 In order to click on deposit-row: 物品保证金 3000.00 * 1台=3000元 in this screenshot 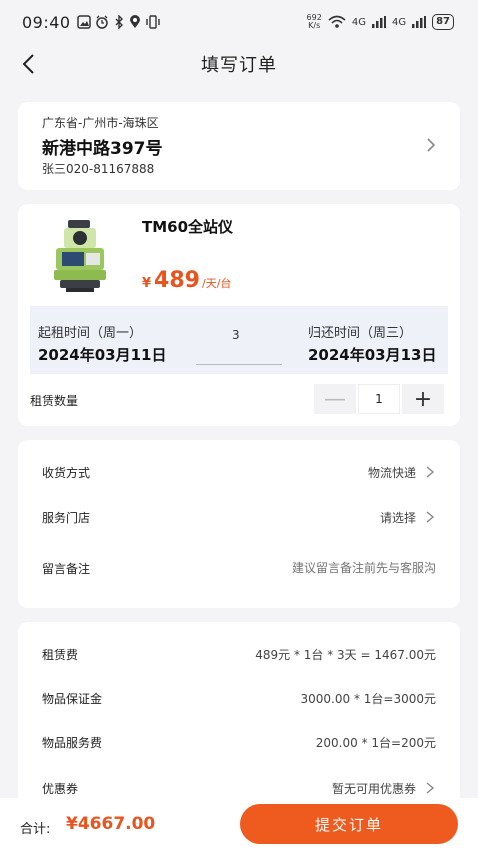, I will do `click(239, 698)`.